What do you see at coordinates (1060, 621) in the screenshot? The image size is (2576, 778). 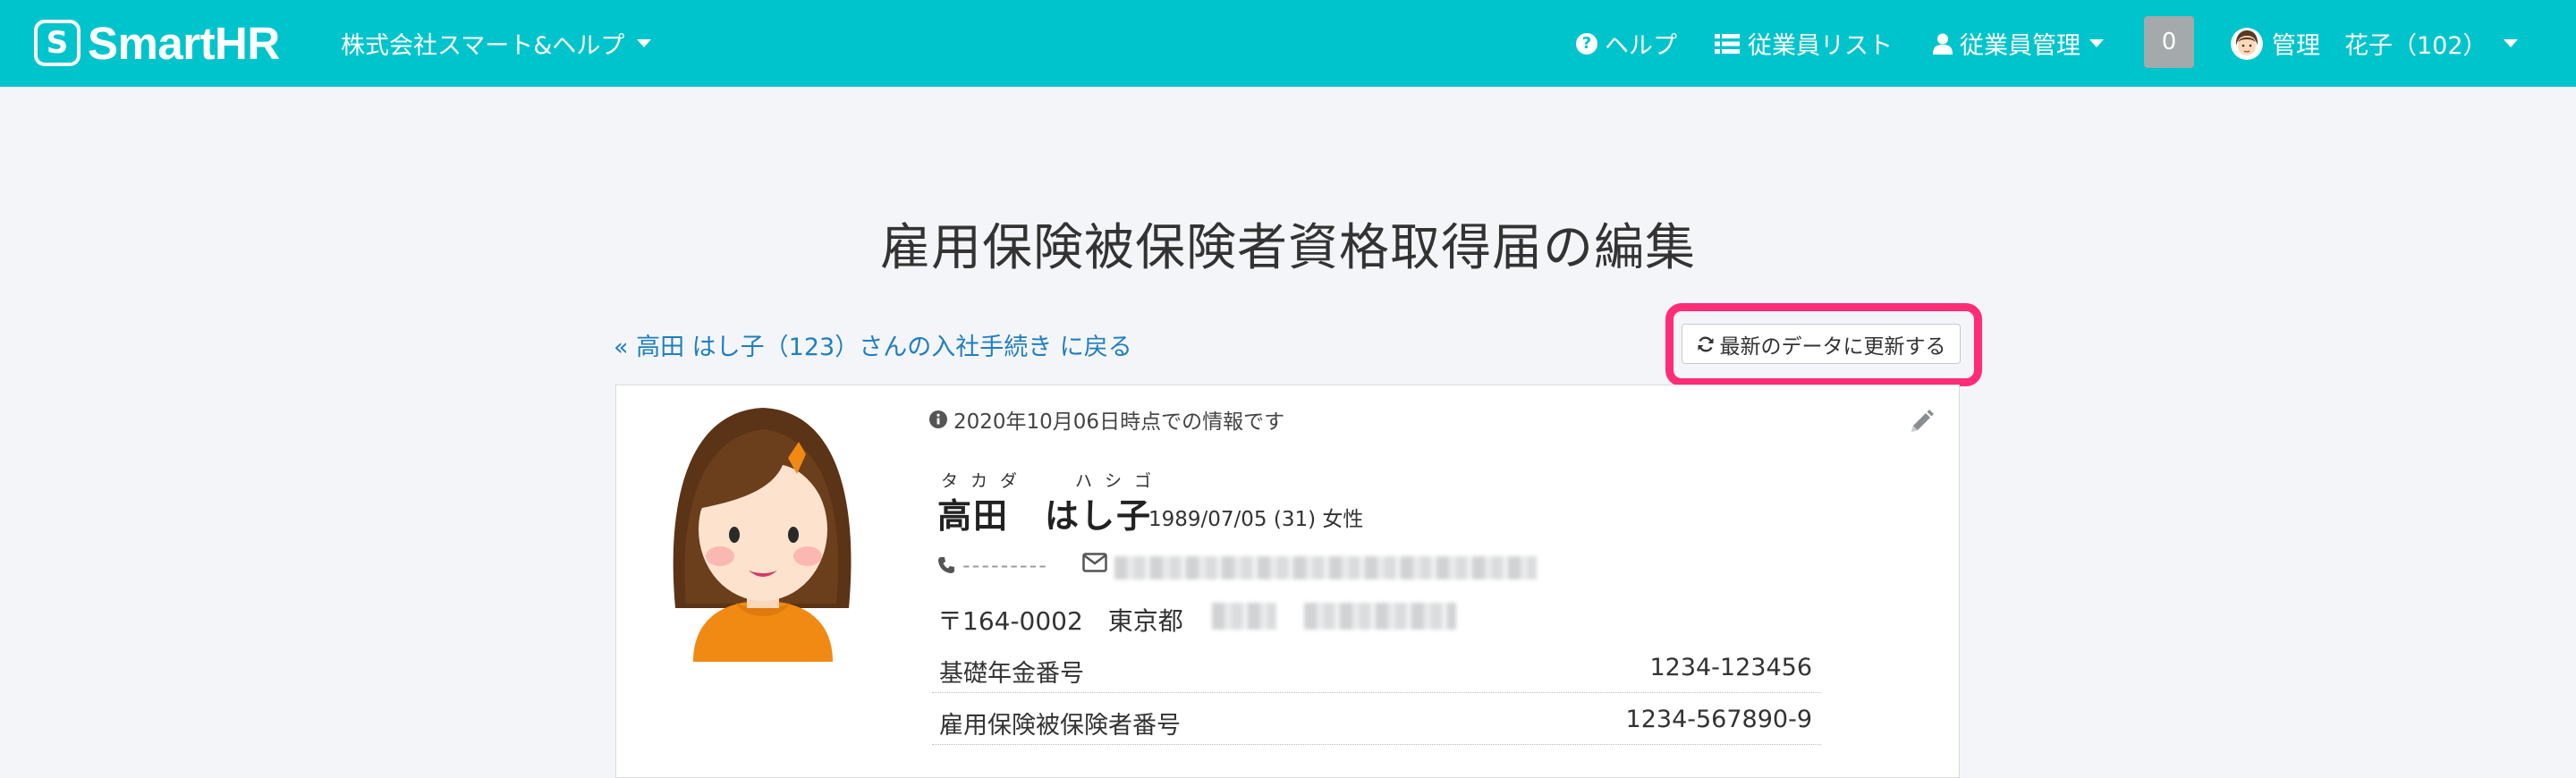 I see `postal-address: 〒164-0002 東京都` at bounding box center [1060, 621].